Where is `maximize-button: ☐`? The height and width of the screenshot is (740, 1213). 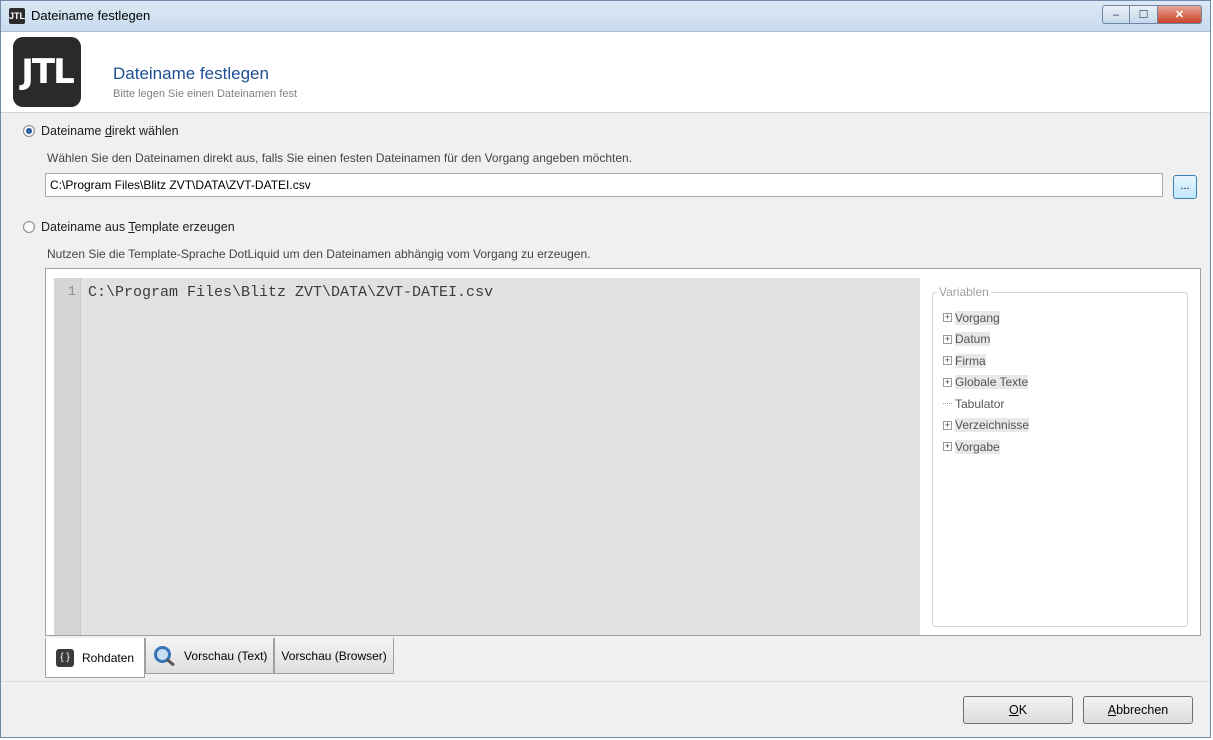
maximize-button: ☐ is located at coordinates (1144, 14).